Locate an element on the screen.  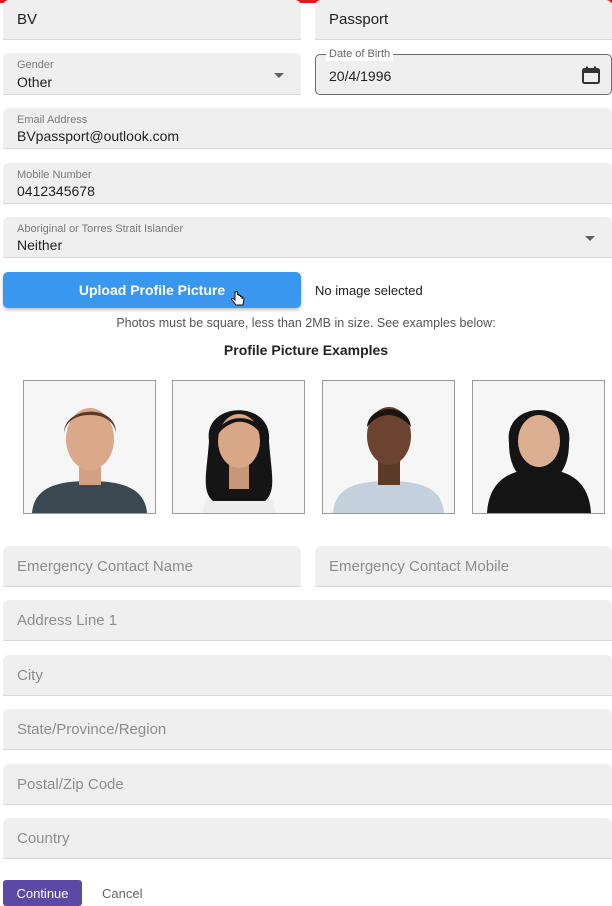
date-of-birth-field: Date of Birth 20/4/1996 is located at coordinates (463, 71).